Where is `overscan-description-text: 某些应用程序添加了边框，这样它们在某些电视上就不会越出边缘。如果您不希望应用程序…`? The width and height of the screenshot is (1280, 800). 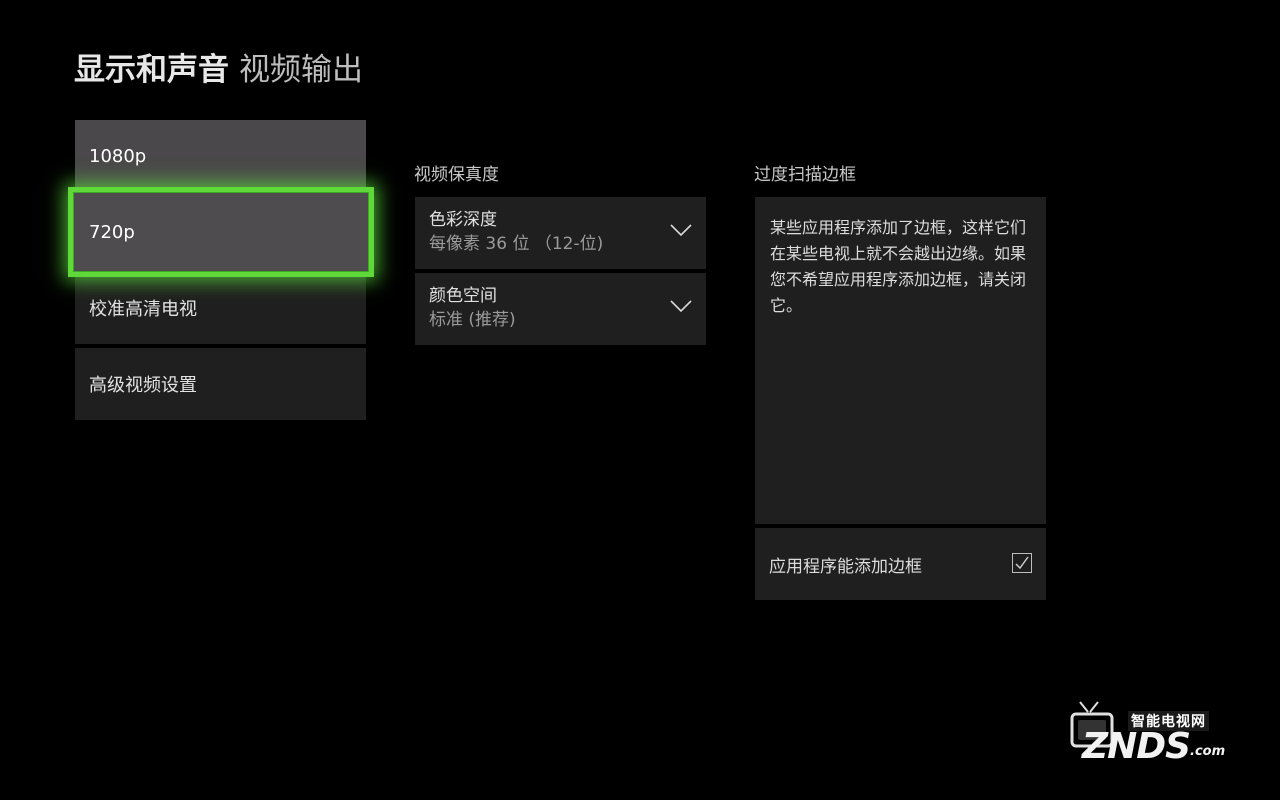
overscan-description-text: 某些应用程序添加了边框，这样它们在某些电视上就不会越出边缘。如果您不希望应用程序… is located at coordinates (898, 266).